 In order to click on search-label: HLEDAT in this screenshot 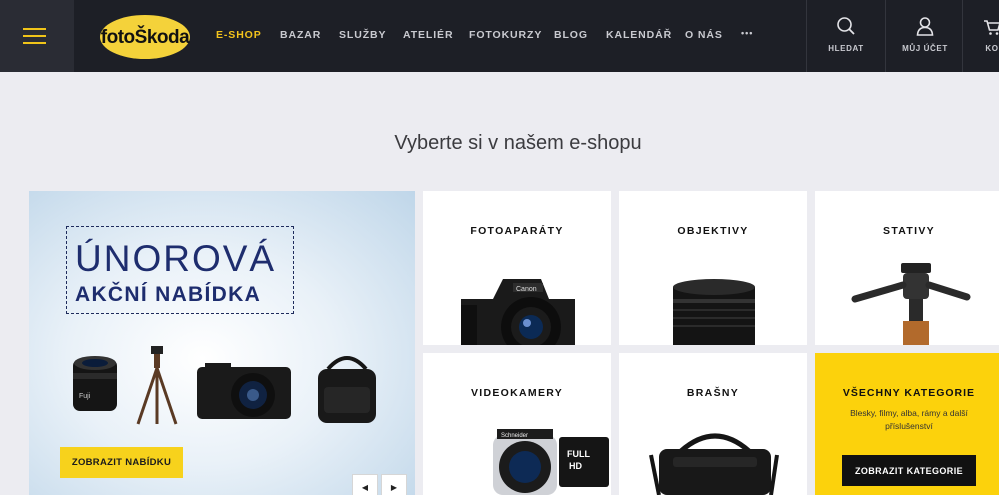, I will do `click(846, 48)`.